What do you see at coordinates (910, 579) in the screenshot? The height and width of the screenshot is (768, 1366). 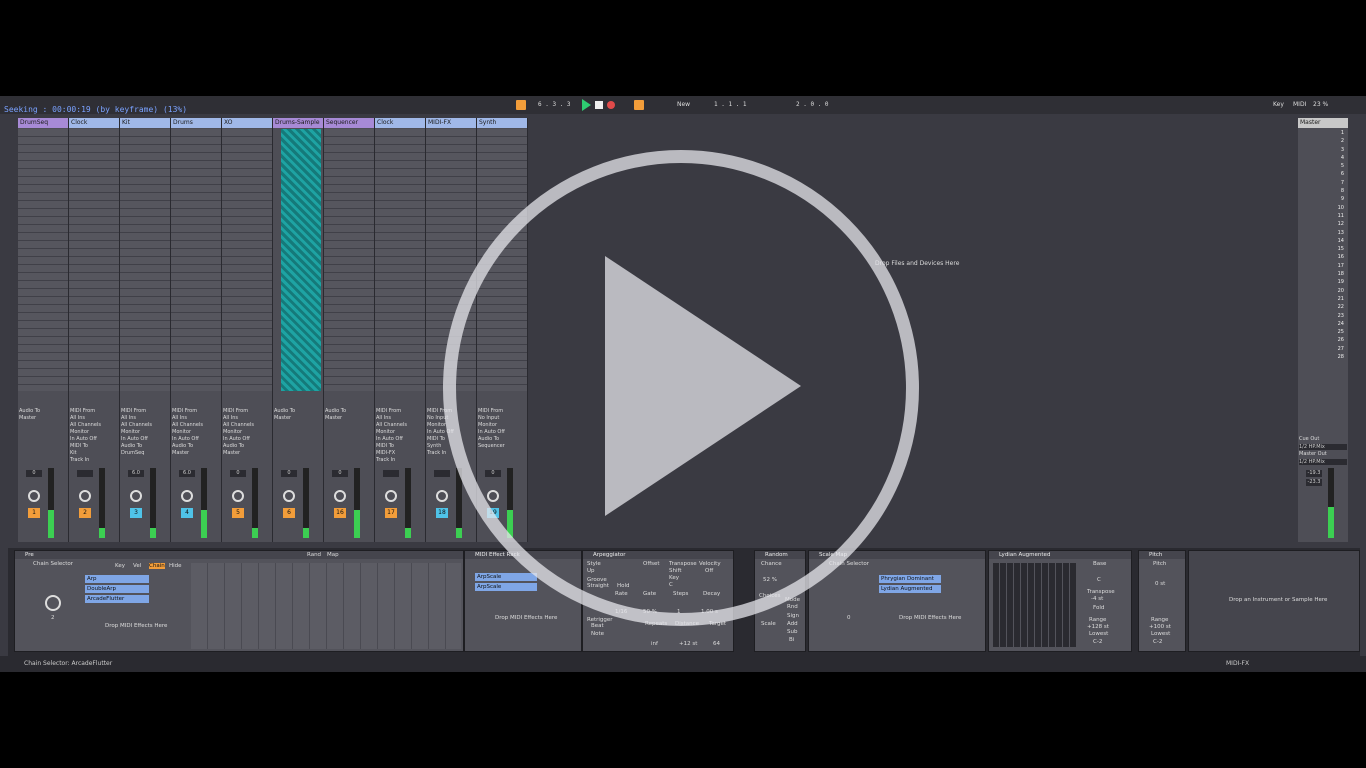 I see `chain-phrygian: Phrygian Dominant` at bounding box center [910, 579].